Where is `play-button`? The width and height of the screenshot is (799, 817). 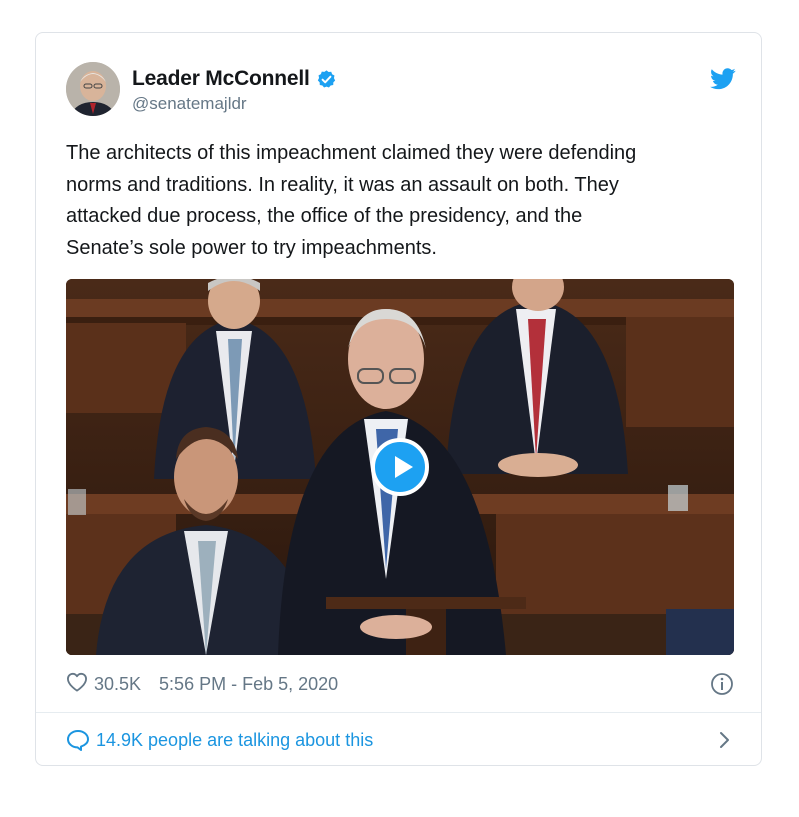
play-button is located at coordinates (400, 467).